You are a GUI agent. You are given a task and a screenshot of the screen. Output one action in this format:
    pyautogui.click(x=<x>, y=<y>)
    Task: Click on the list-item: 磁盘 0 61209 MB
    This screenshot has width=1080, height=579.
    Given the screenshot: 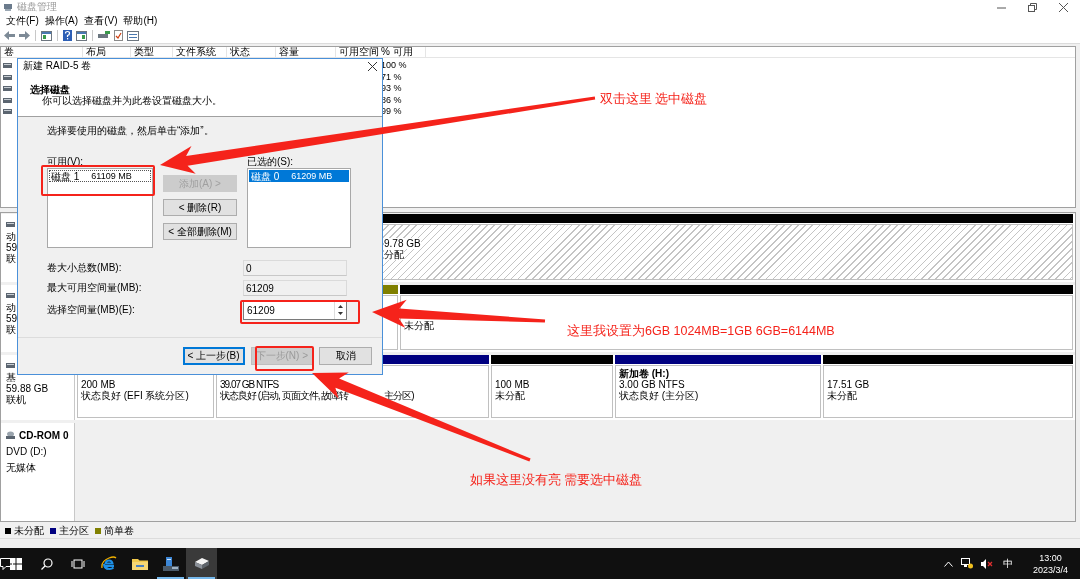 What is the action you would take?
    pyautogui.click(x=299, y=176)
    